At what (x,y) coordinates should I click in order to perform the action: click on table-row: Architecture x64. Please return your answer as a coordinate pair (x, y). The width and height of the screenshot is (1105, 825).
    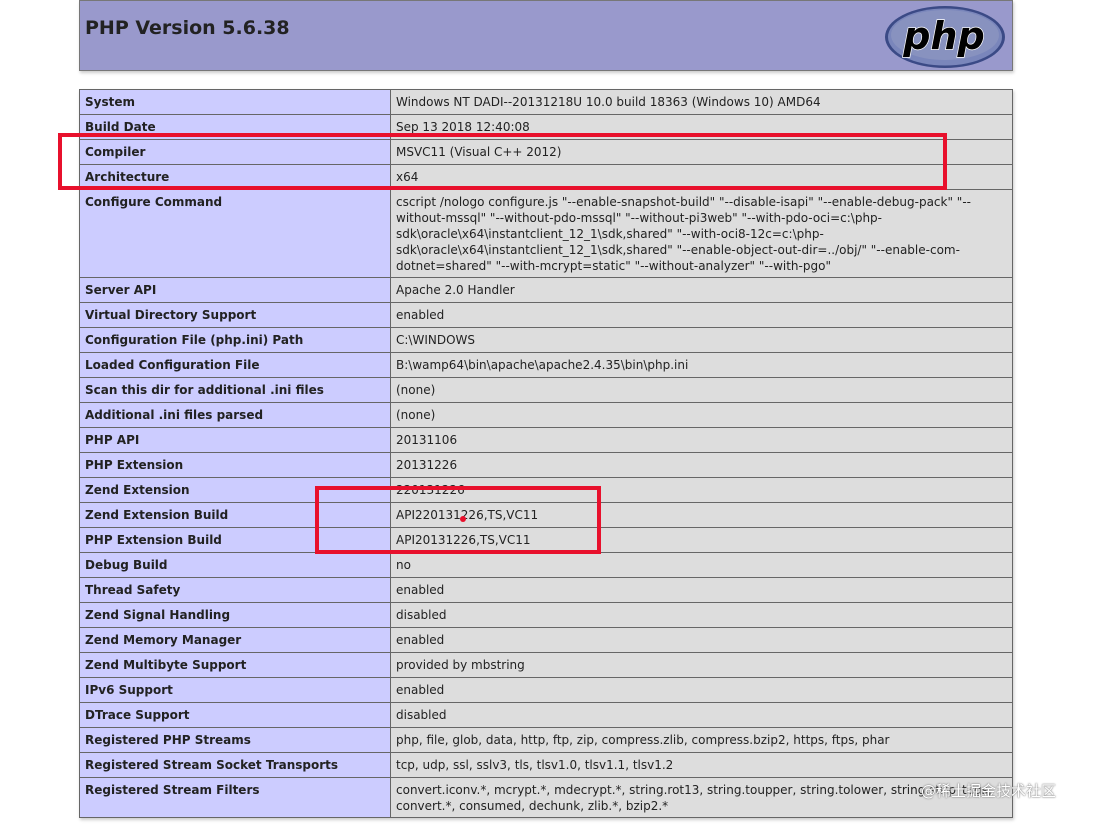
    Looking at the image, I should click on (546, 177).